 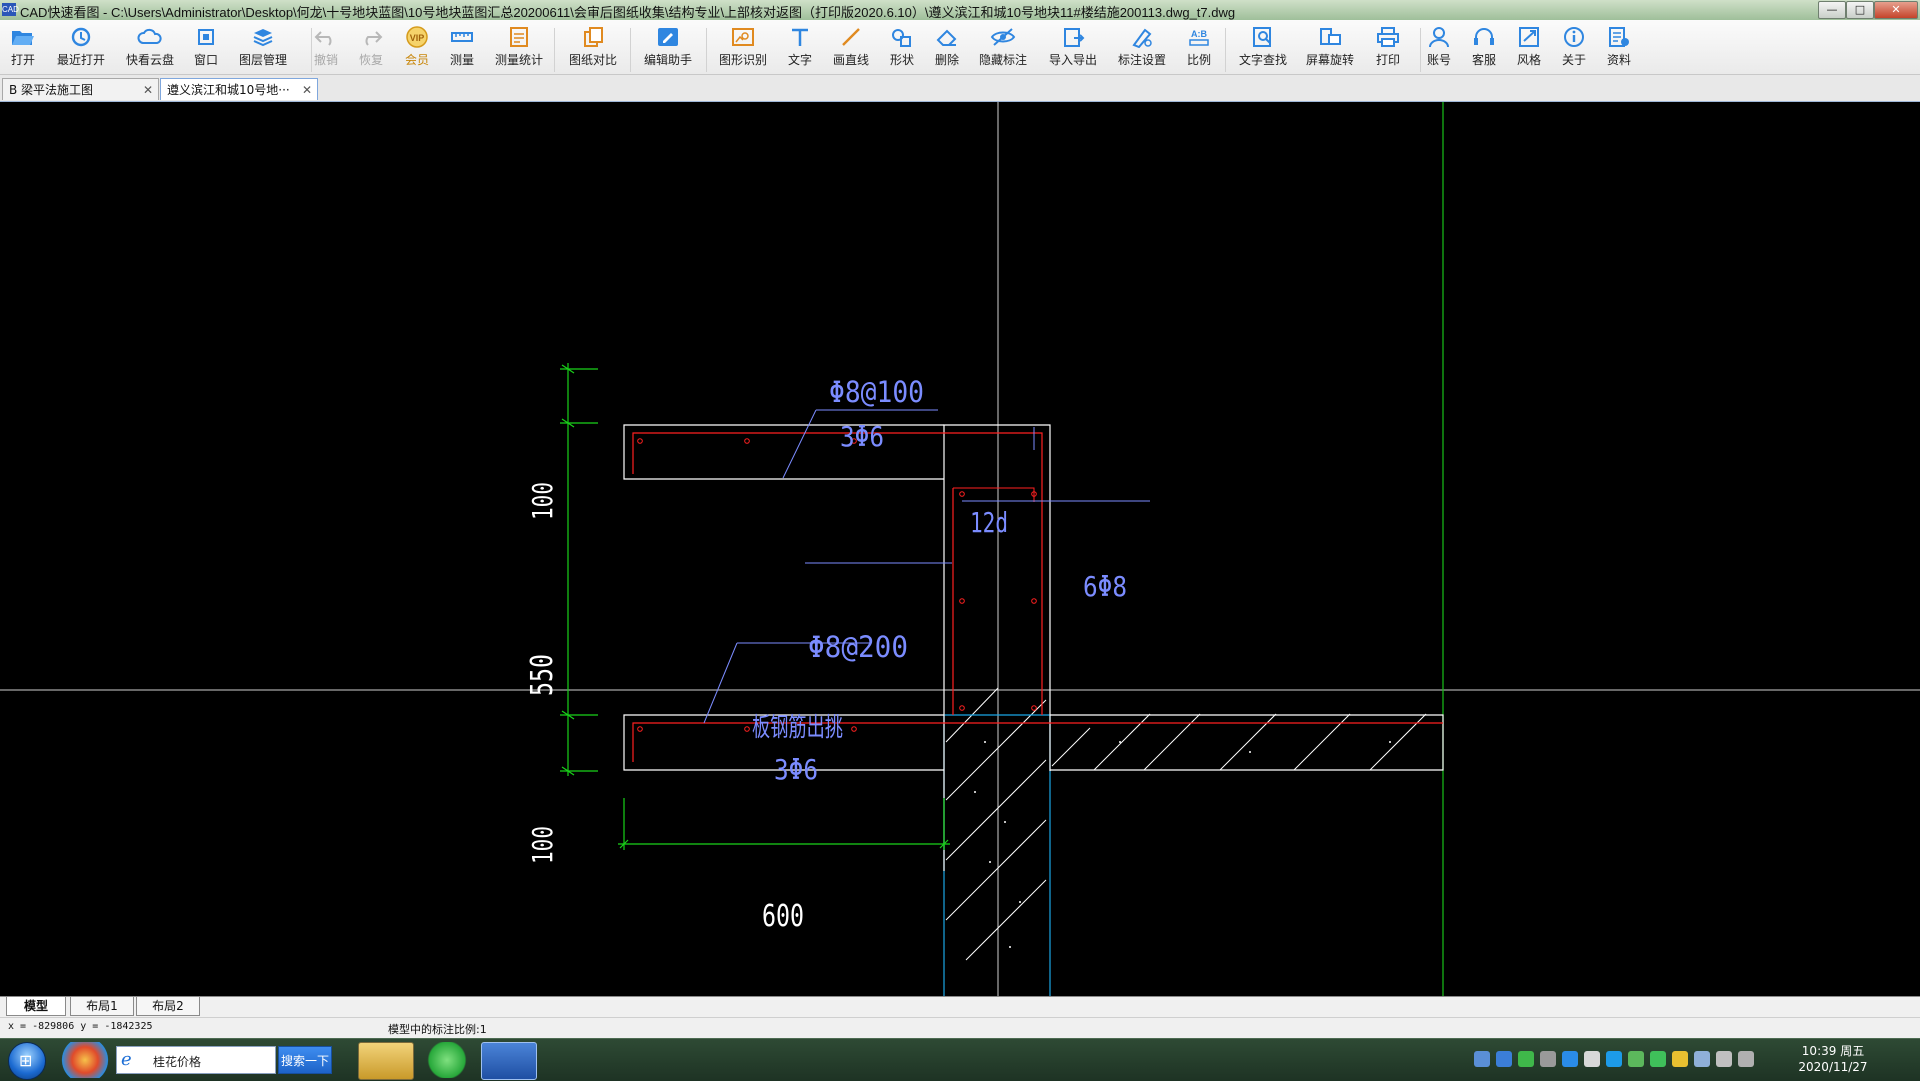 I want to click on status-bar: x = -829806 y = -1842325 模型中的标注比例:1, so click(x=960, y=1027).